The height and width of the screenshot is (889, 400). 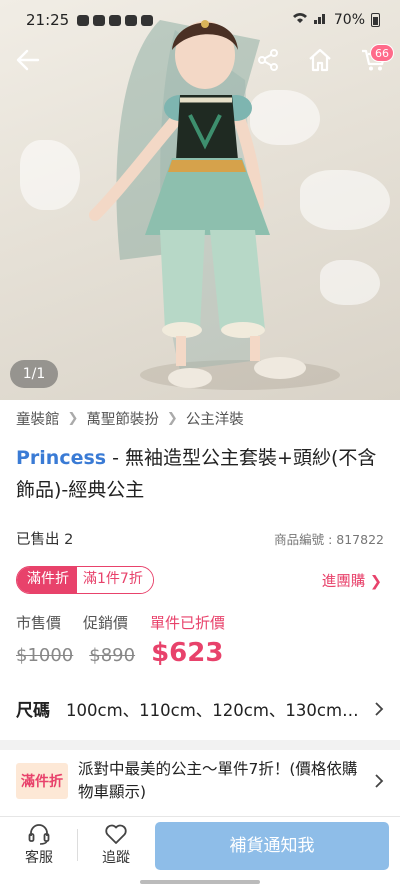 What do you see at coordinates (39, 834) in the screenshot?
I see `headset-icon` at bounding box center [39, 834].